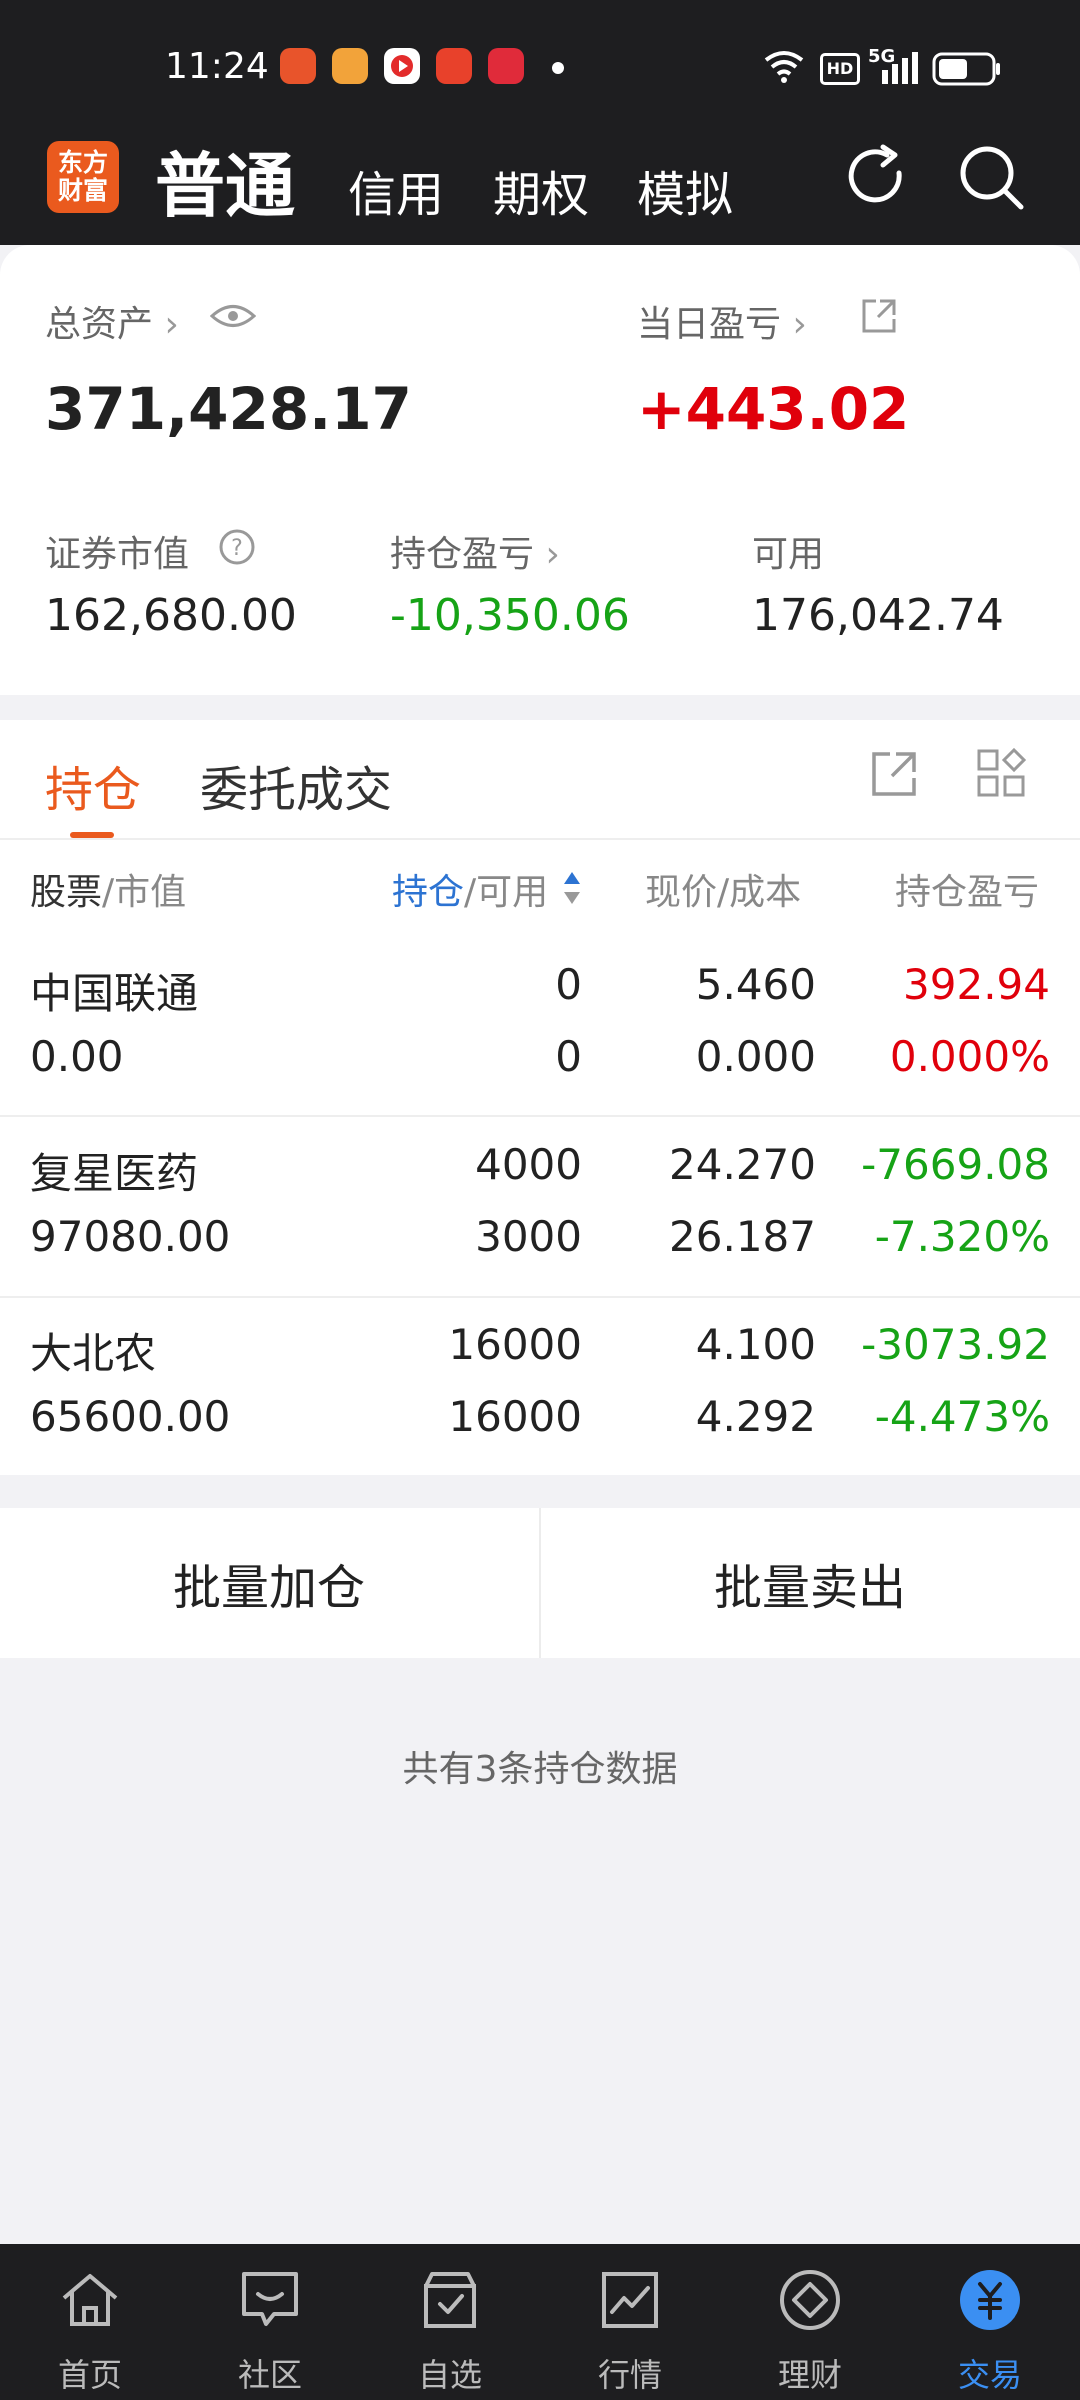  What do you see at coordinates (558, 68) in the screenshot?
I see `more-notifications-dot` at bounding box center [558, 68].